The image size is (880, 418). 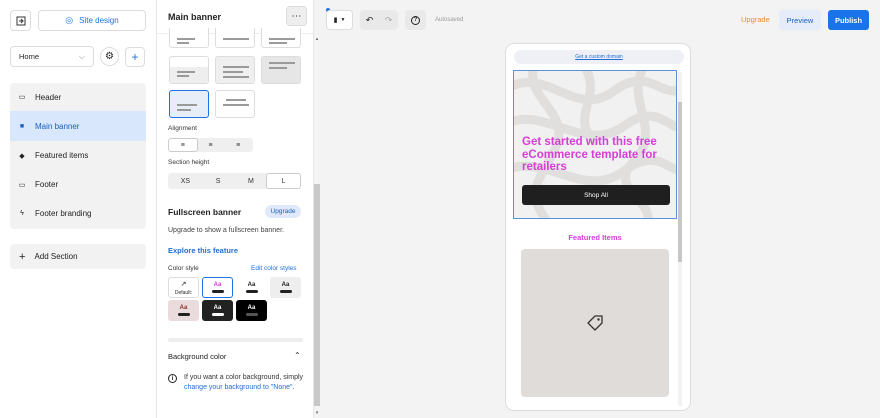 I want to click on device-toggle-button: ▮ ▼, so click(x=339, y=20).